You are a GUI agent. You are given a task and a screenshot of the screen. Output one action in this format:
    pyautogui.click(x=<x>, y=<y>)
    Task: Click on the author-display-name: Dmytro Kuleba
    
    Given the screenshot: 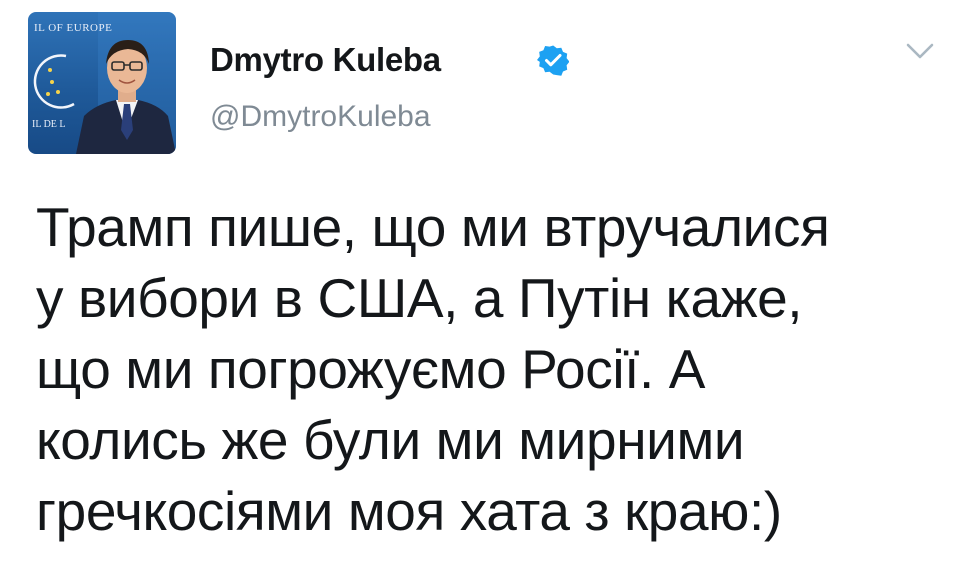 What is the action you would take?
    pyautogui.click(x=325, y=60)
    